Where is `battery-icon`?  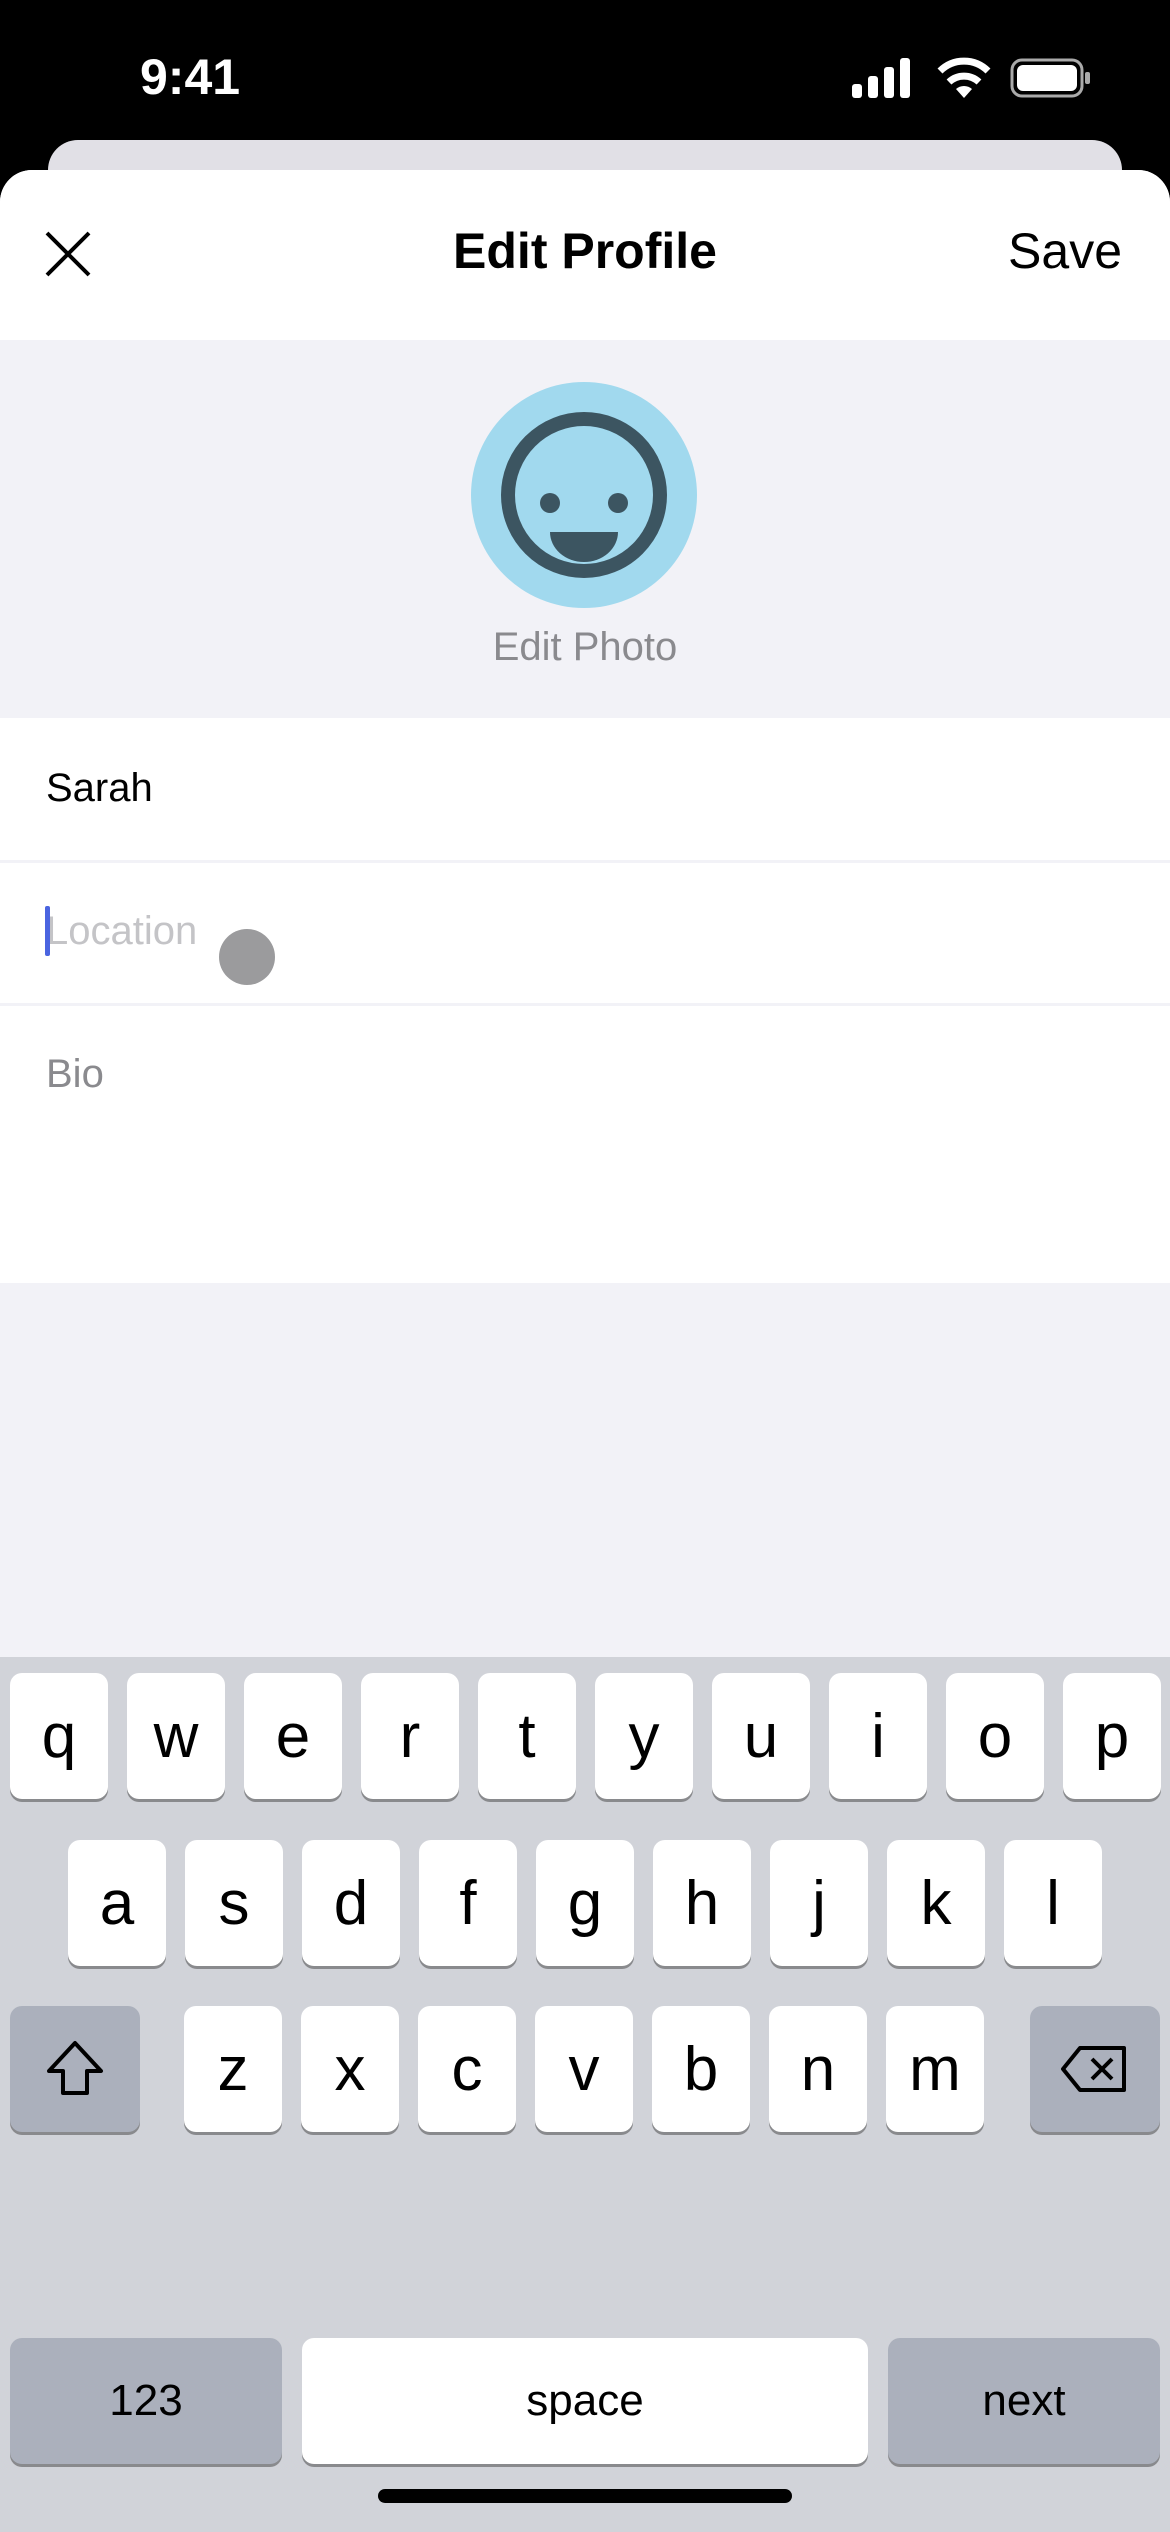 battery-icon is located at coordinates (1050, 78).